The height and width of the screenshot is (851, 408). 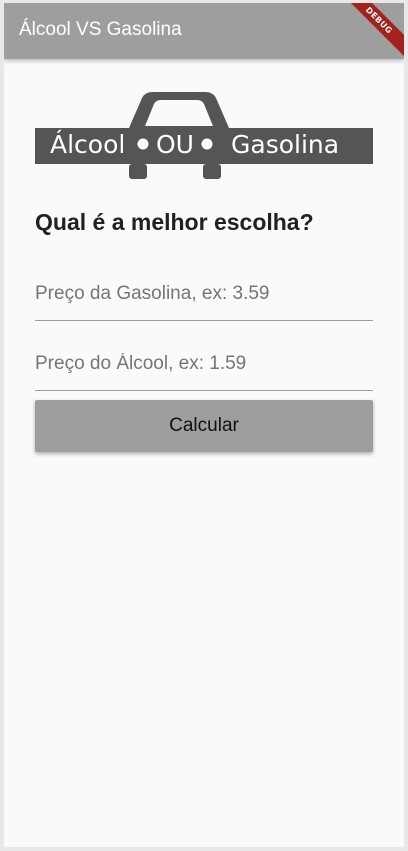 I want to click on ethanol-price-input, so click(x=204, y=364).